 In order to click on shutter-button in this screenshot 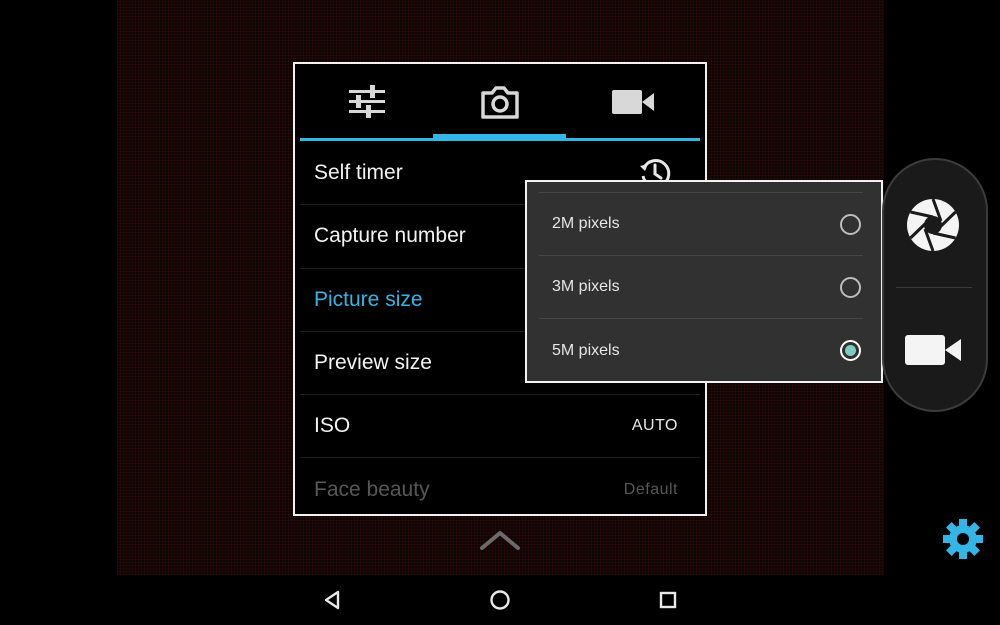, I will do `click(933, 225)`.